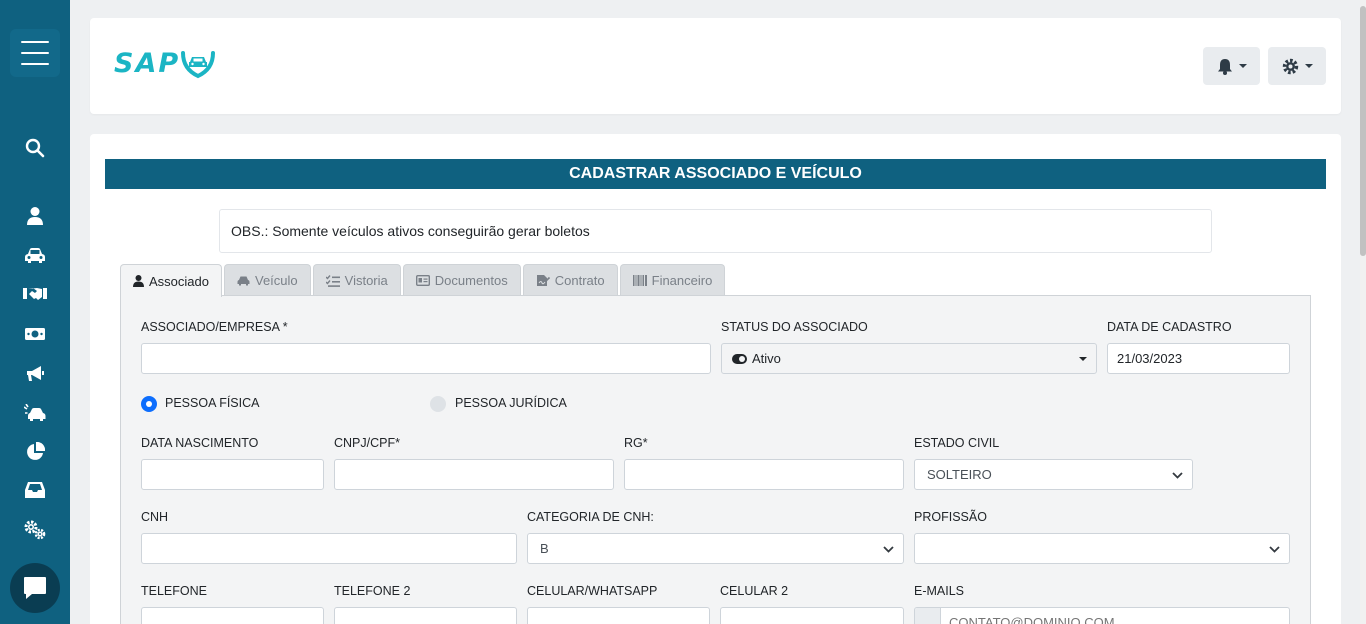 Image resolution: width=1366 pixels, height=624 pixels. What do you see at coordinates (366, 280) in the screenshot?
I see `tab-label: Vistoria` at bounding box center [366, 280].